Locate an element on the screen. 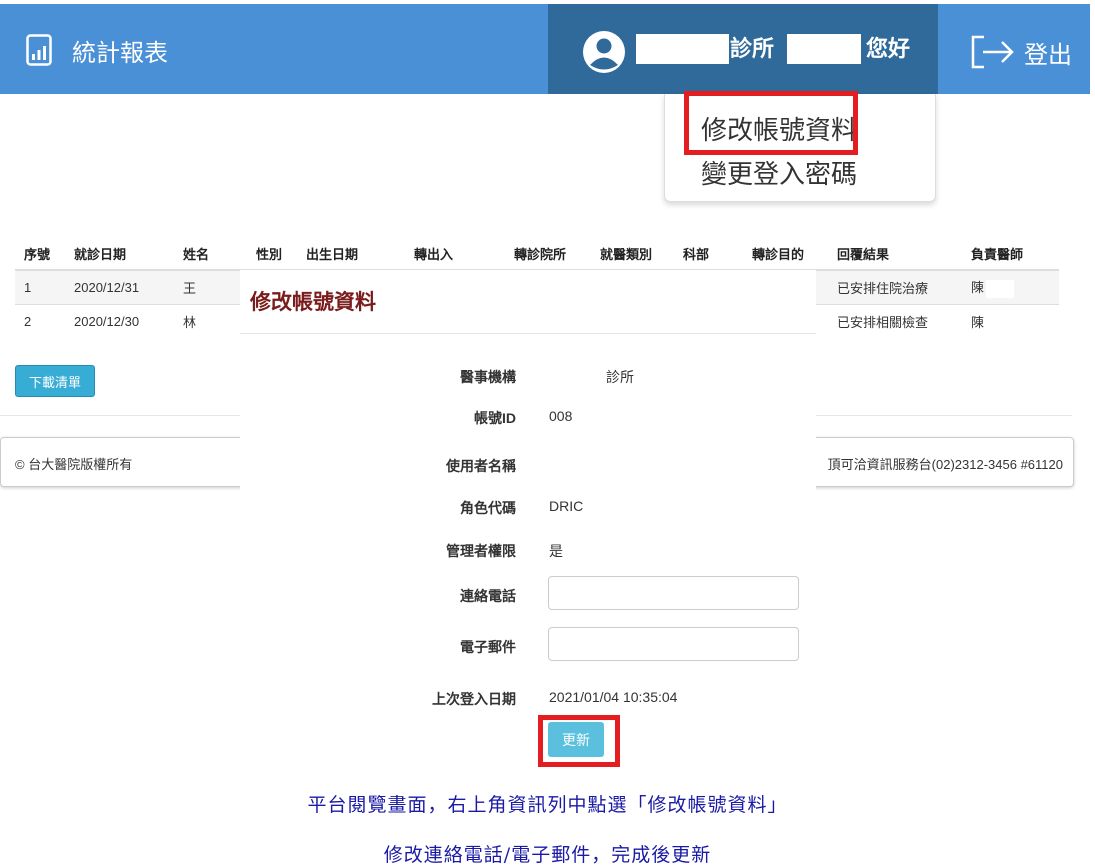  modal-header: 修改帳號資料 is located at coordinates (528, 302).